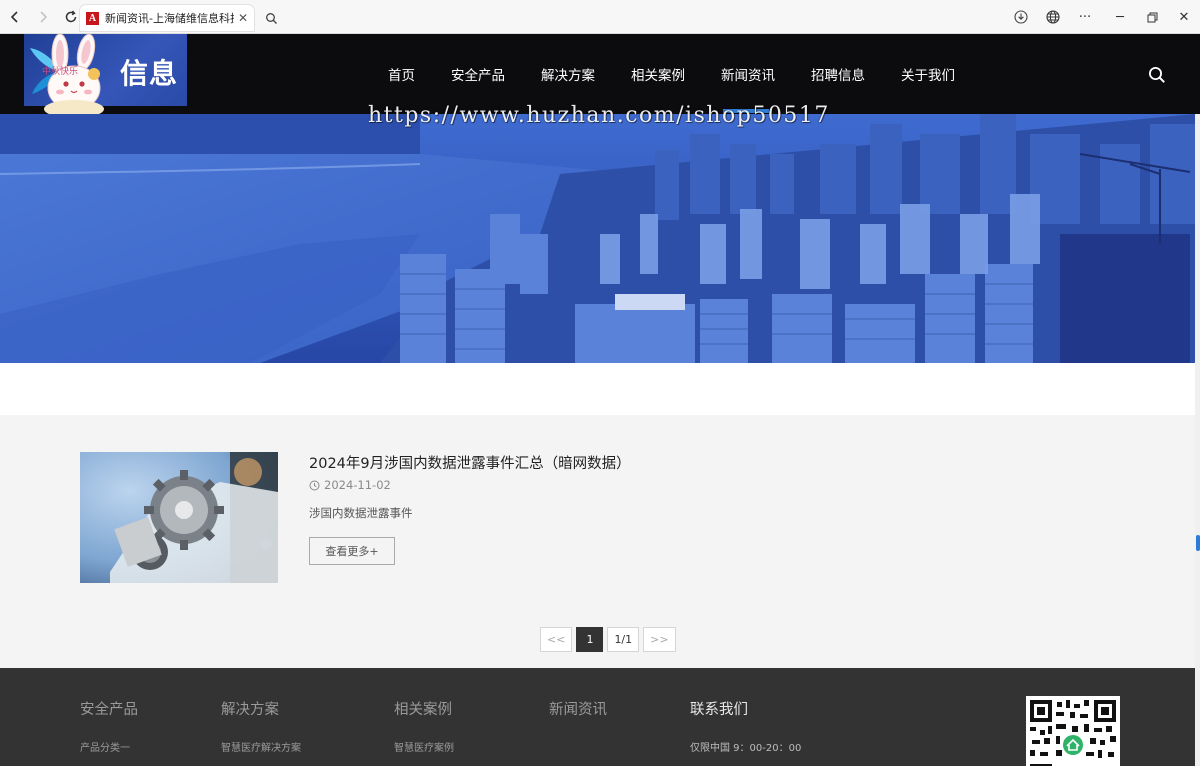 This screenshot has height=766, width=1200. I want to click on footer-link: 智慧医疗解决方案, so click(261, 746).